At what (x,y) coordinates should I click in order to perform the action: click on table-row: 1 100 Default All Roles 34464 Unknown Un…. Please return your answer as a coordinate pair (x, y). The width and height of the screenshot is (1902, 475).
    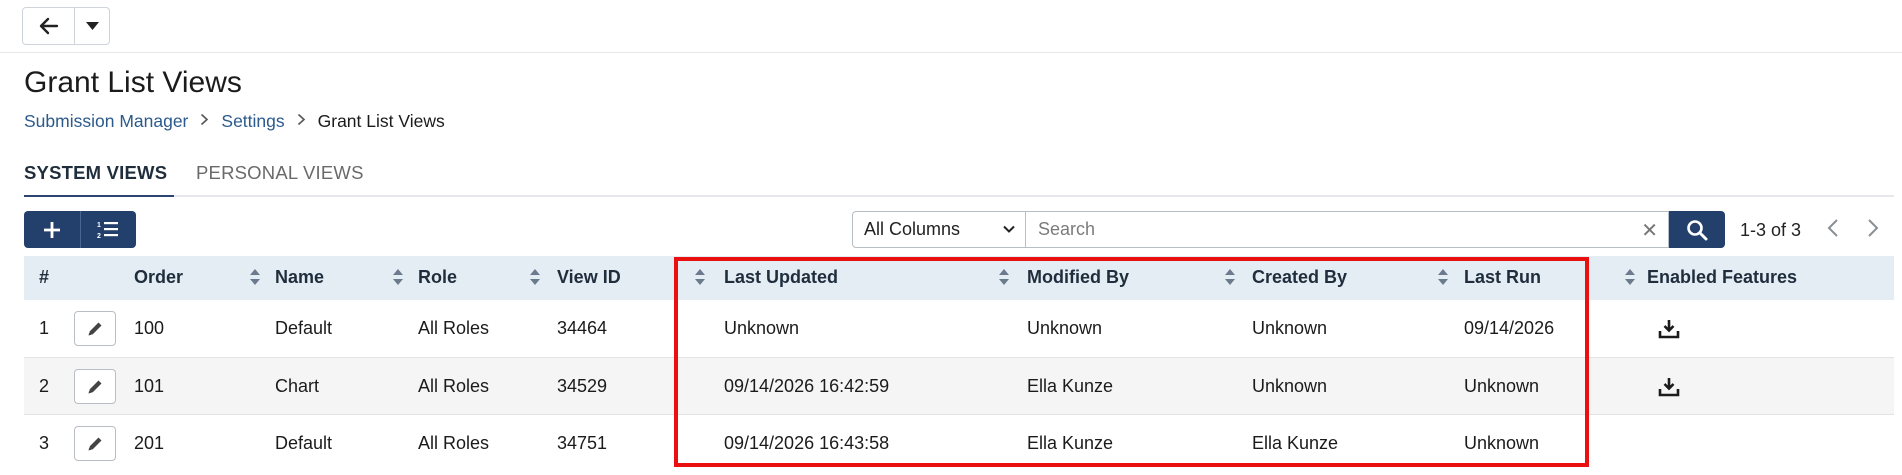
    Looking at the image, I should click on (959, 328).